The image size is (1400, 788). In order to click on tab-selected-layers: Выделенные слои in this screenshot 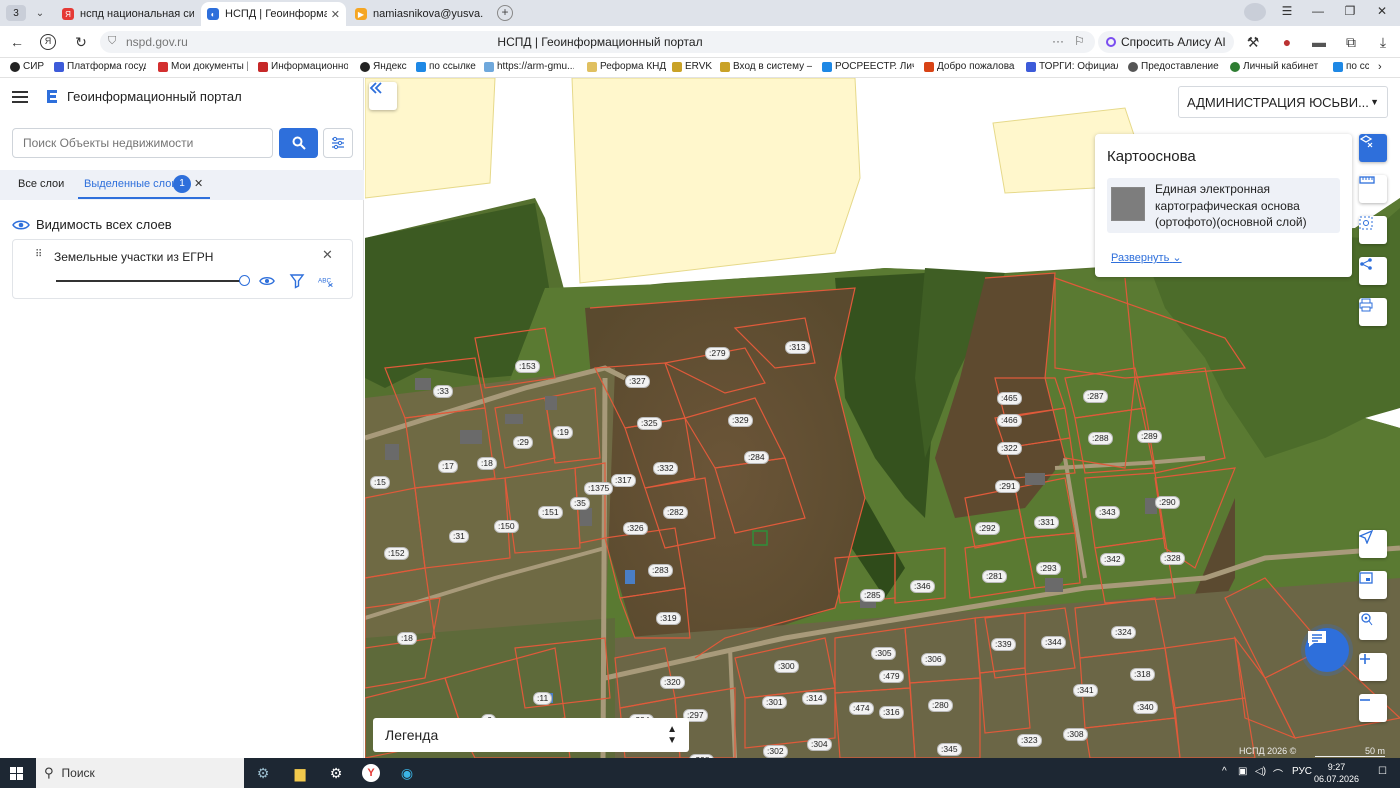, I will do `click(130, 184)`.